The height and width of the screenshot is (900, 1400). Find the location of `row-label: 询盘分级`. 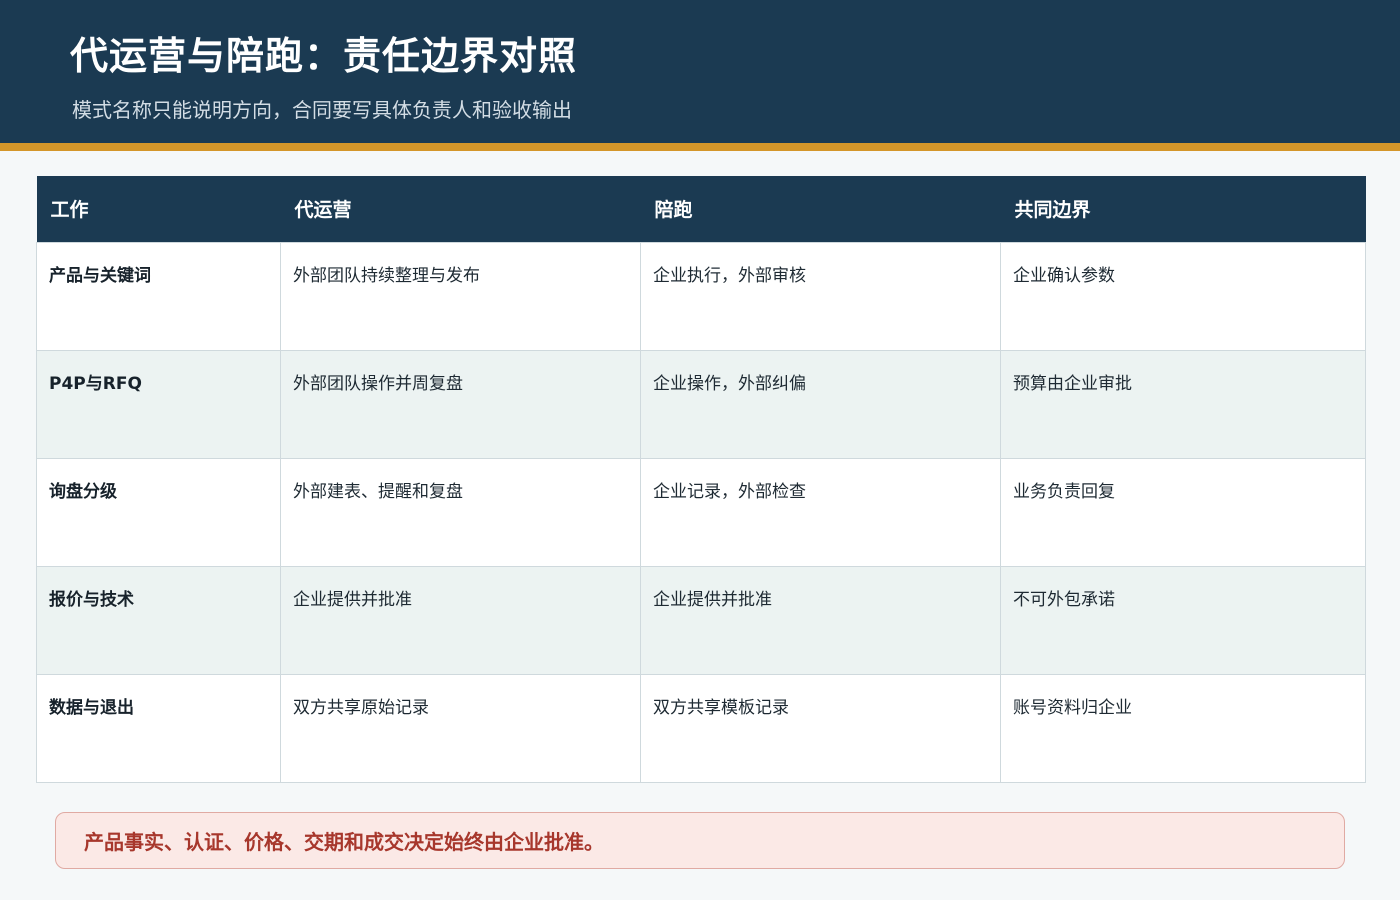

row-label: 询盘分级 is located at coordinates (158, 512).